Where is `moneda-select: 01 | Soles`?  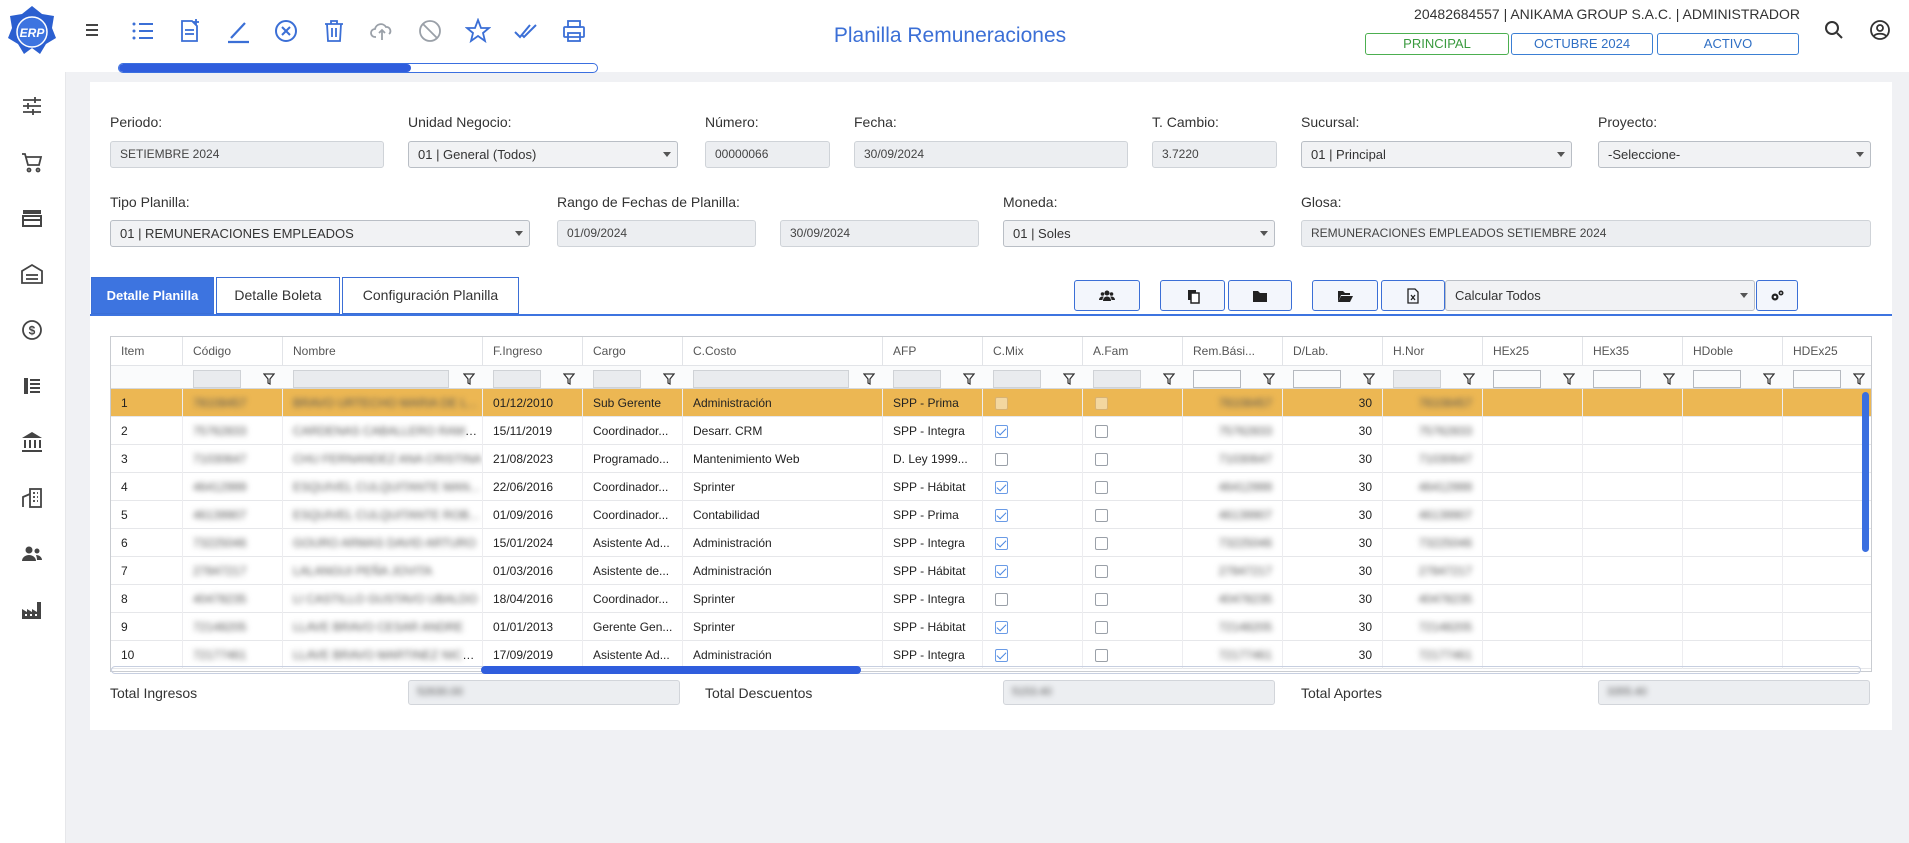
moneda-select: 01 | Soles is located at coordinates (1139, 233).